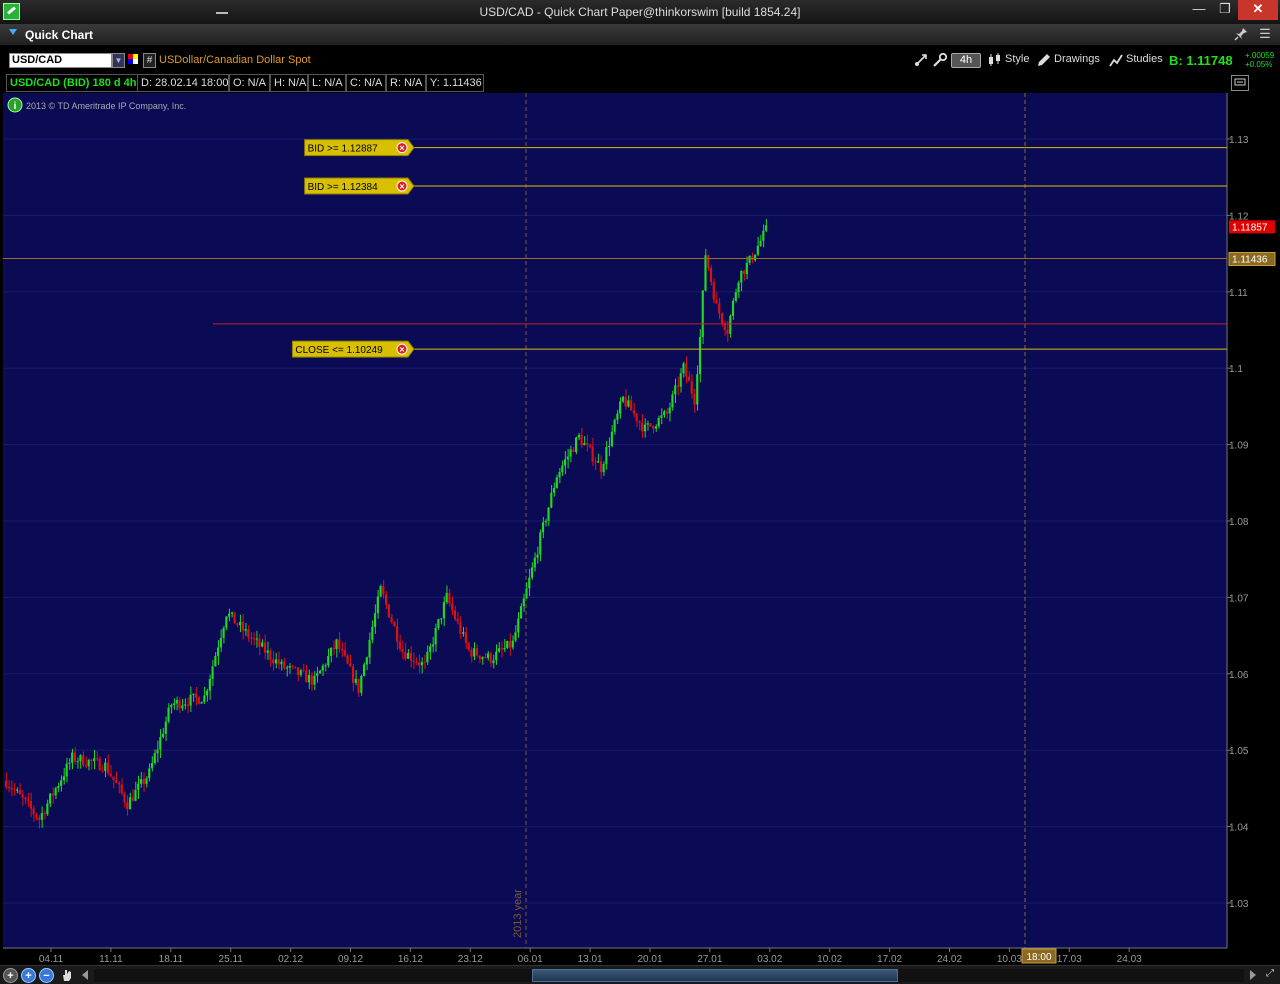  What do you see at coordinates (1270, 975) in the screenshot?
I see `expand-button: ⤢` at bounding box center [1270, 975].